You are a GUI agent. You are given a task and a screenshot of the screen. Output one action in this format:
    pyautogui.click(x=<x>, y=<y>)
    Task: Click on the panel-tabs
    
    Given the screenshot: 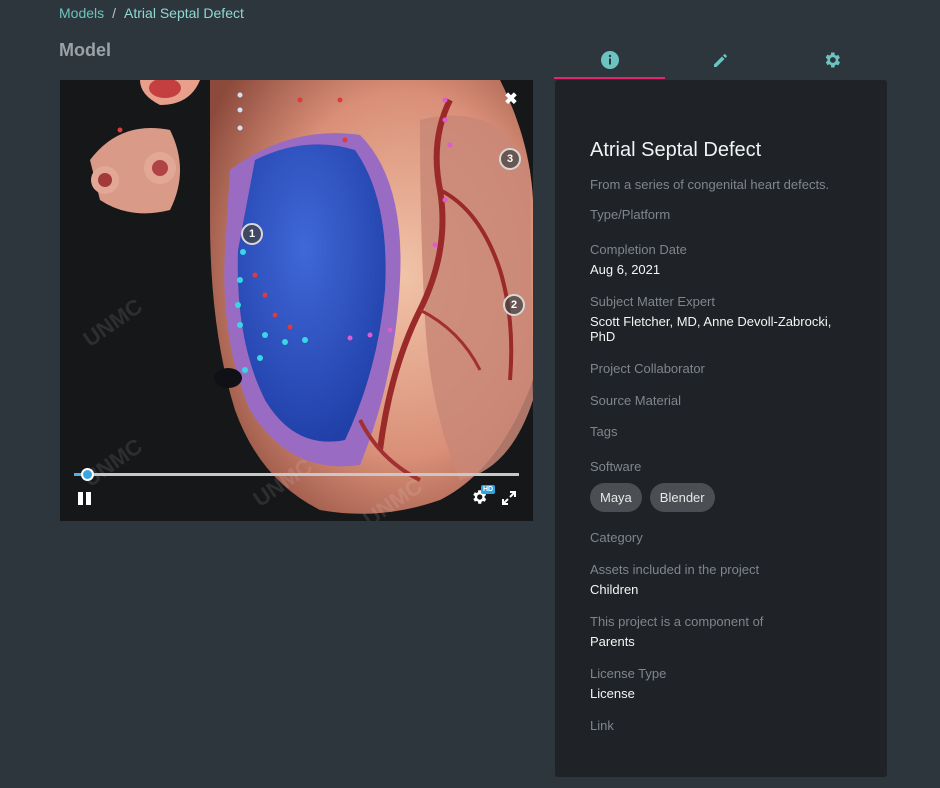 What is the action you would take?
    pyautogui.click(x=720, y=60)
    